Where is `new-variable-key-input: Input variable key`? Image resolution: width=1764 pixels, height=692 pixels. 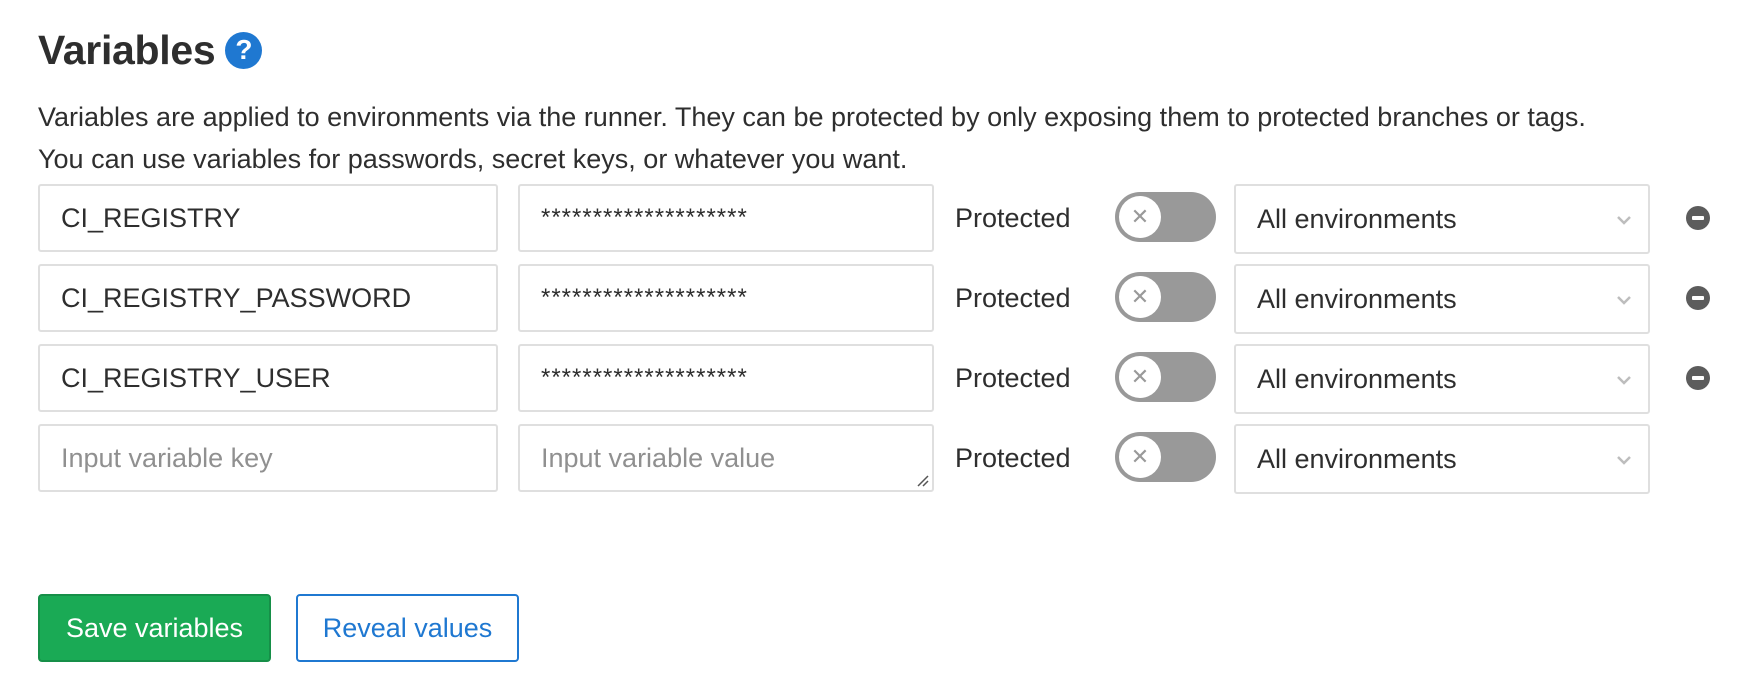 new-variable-key-input: Input variable key is located at coordinates (268, 458).